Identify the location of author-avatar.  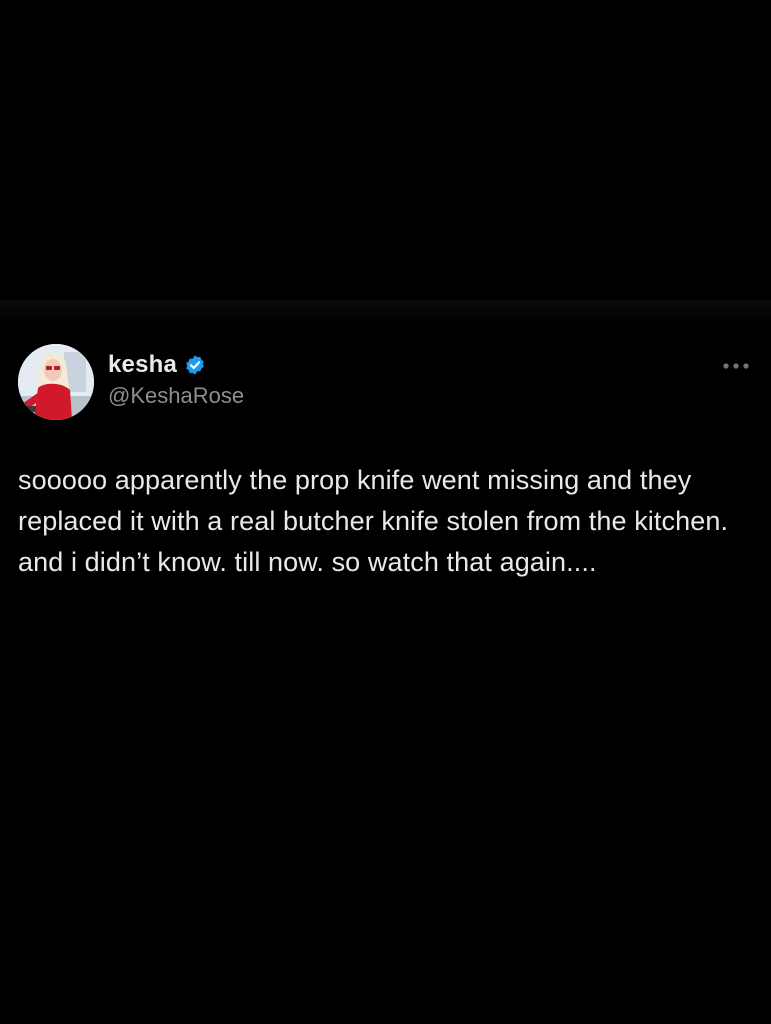
(56, 382).